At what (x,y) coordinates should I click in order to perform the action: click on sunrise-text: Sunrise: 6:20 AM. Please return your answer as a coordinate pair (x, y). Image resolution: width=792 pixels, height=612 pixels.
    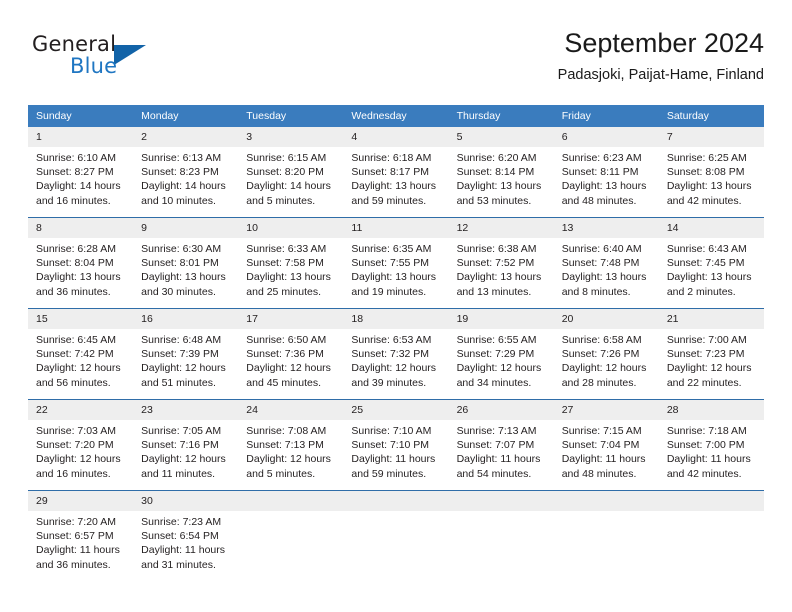
    Looking at the image, I should click on (496, 158).